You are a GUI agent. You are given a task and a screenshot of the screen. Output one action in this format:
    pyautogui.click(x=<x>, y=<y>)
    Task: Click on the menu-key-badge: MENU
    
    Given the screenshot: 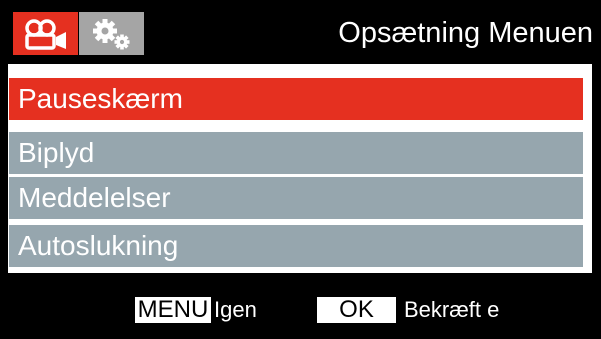 What is the action you would take?
    pyautogui.click(x=173, y=310)
    